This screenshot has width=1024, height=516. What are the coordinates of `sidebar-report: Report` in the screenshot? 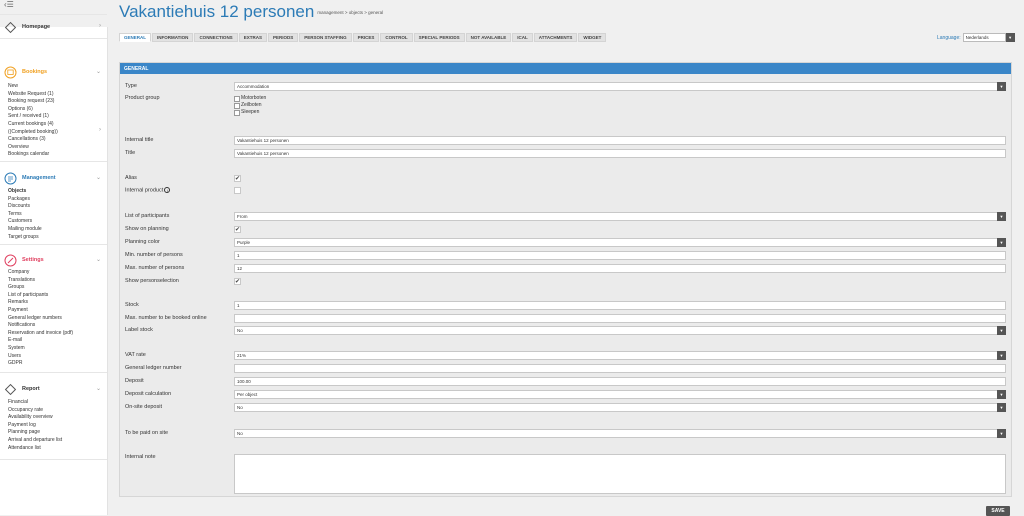 It's located at (22, 389).